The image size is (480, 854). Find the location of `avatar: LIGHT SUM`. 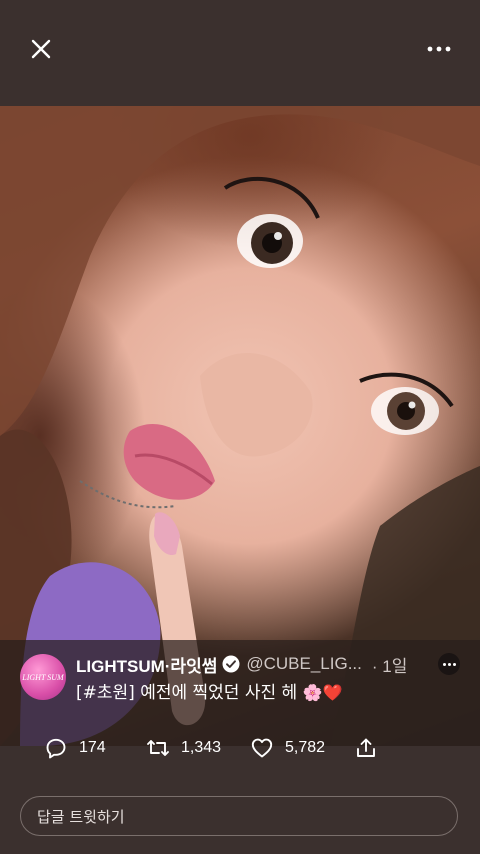

avatar: LIGHT SUM is located at coordinates (43, 677).